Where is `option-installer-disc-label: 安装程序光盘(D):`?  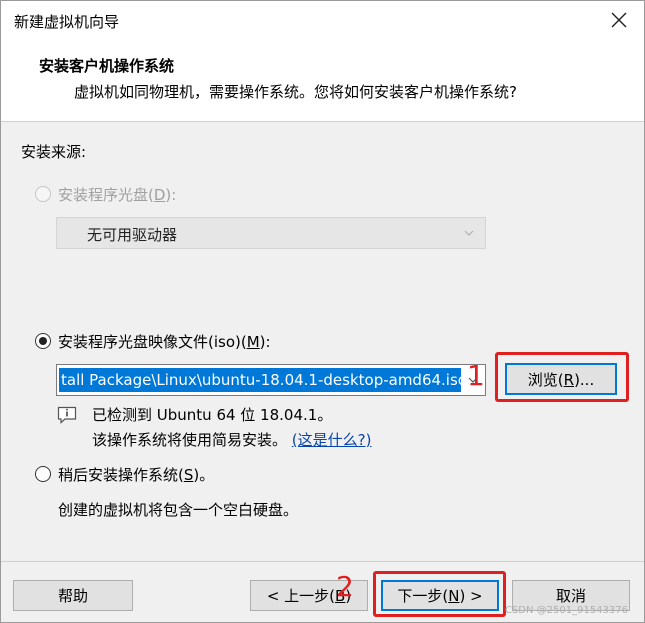
option-installer-disc-label: 安装程序光盘(D): is located at coordinates (117, 195).